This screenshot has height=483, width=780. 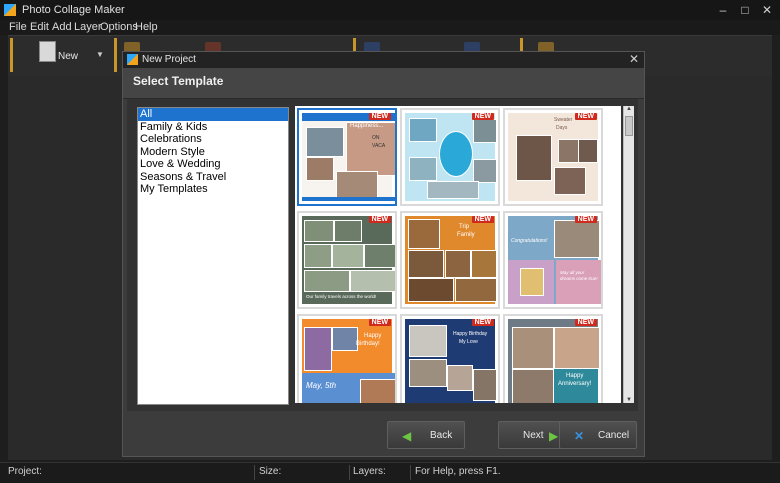 What do you see at coordinates (533, 435) in the screenshot?
I see `next-button-label: Next` at bounding box center [533, 435].